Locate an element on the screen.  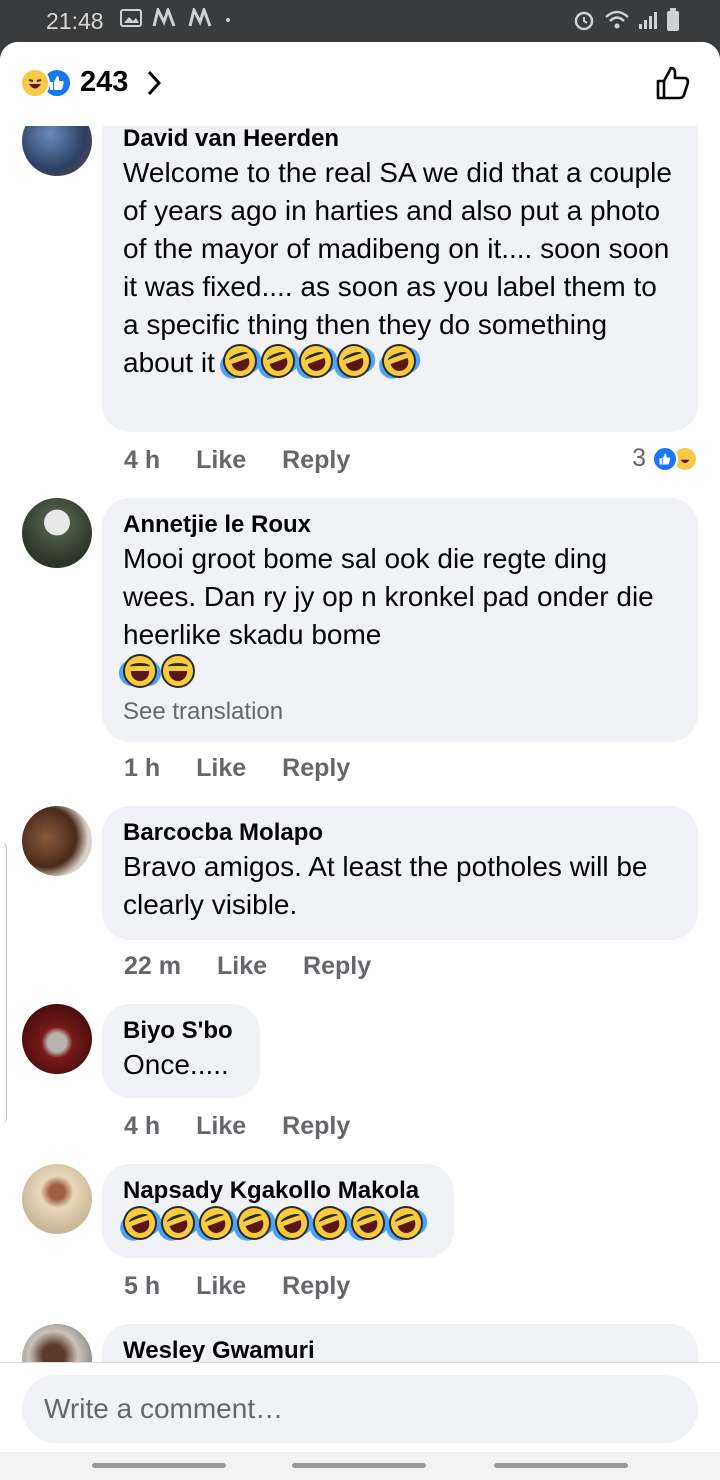
system-nav-bar is located at coordinates (360, 1466).